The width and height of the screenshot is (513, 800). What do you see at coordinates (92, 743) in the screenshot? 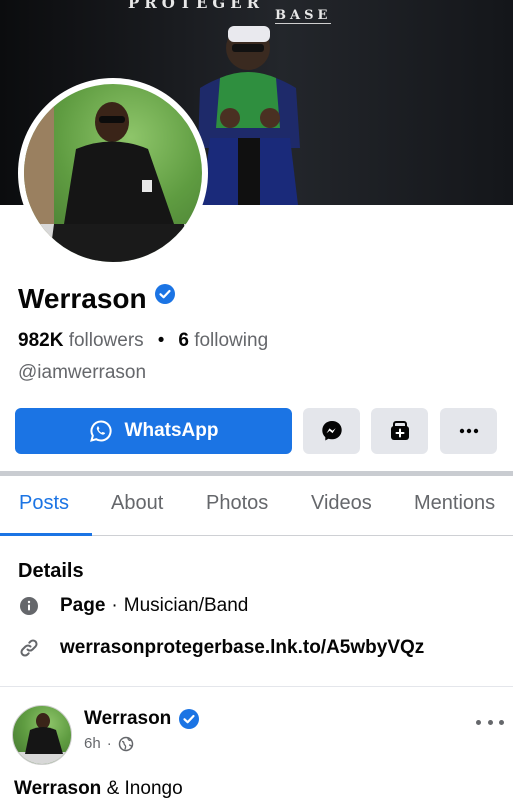
I see `post-time: 6h` at bounding box center [92, 743].